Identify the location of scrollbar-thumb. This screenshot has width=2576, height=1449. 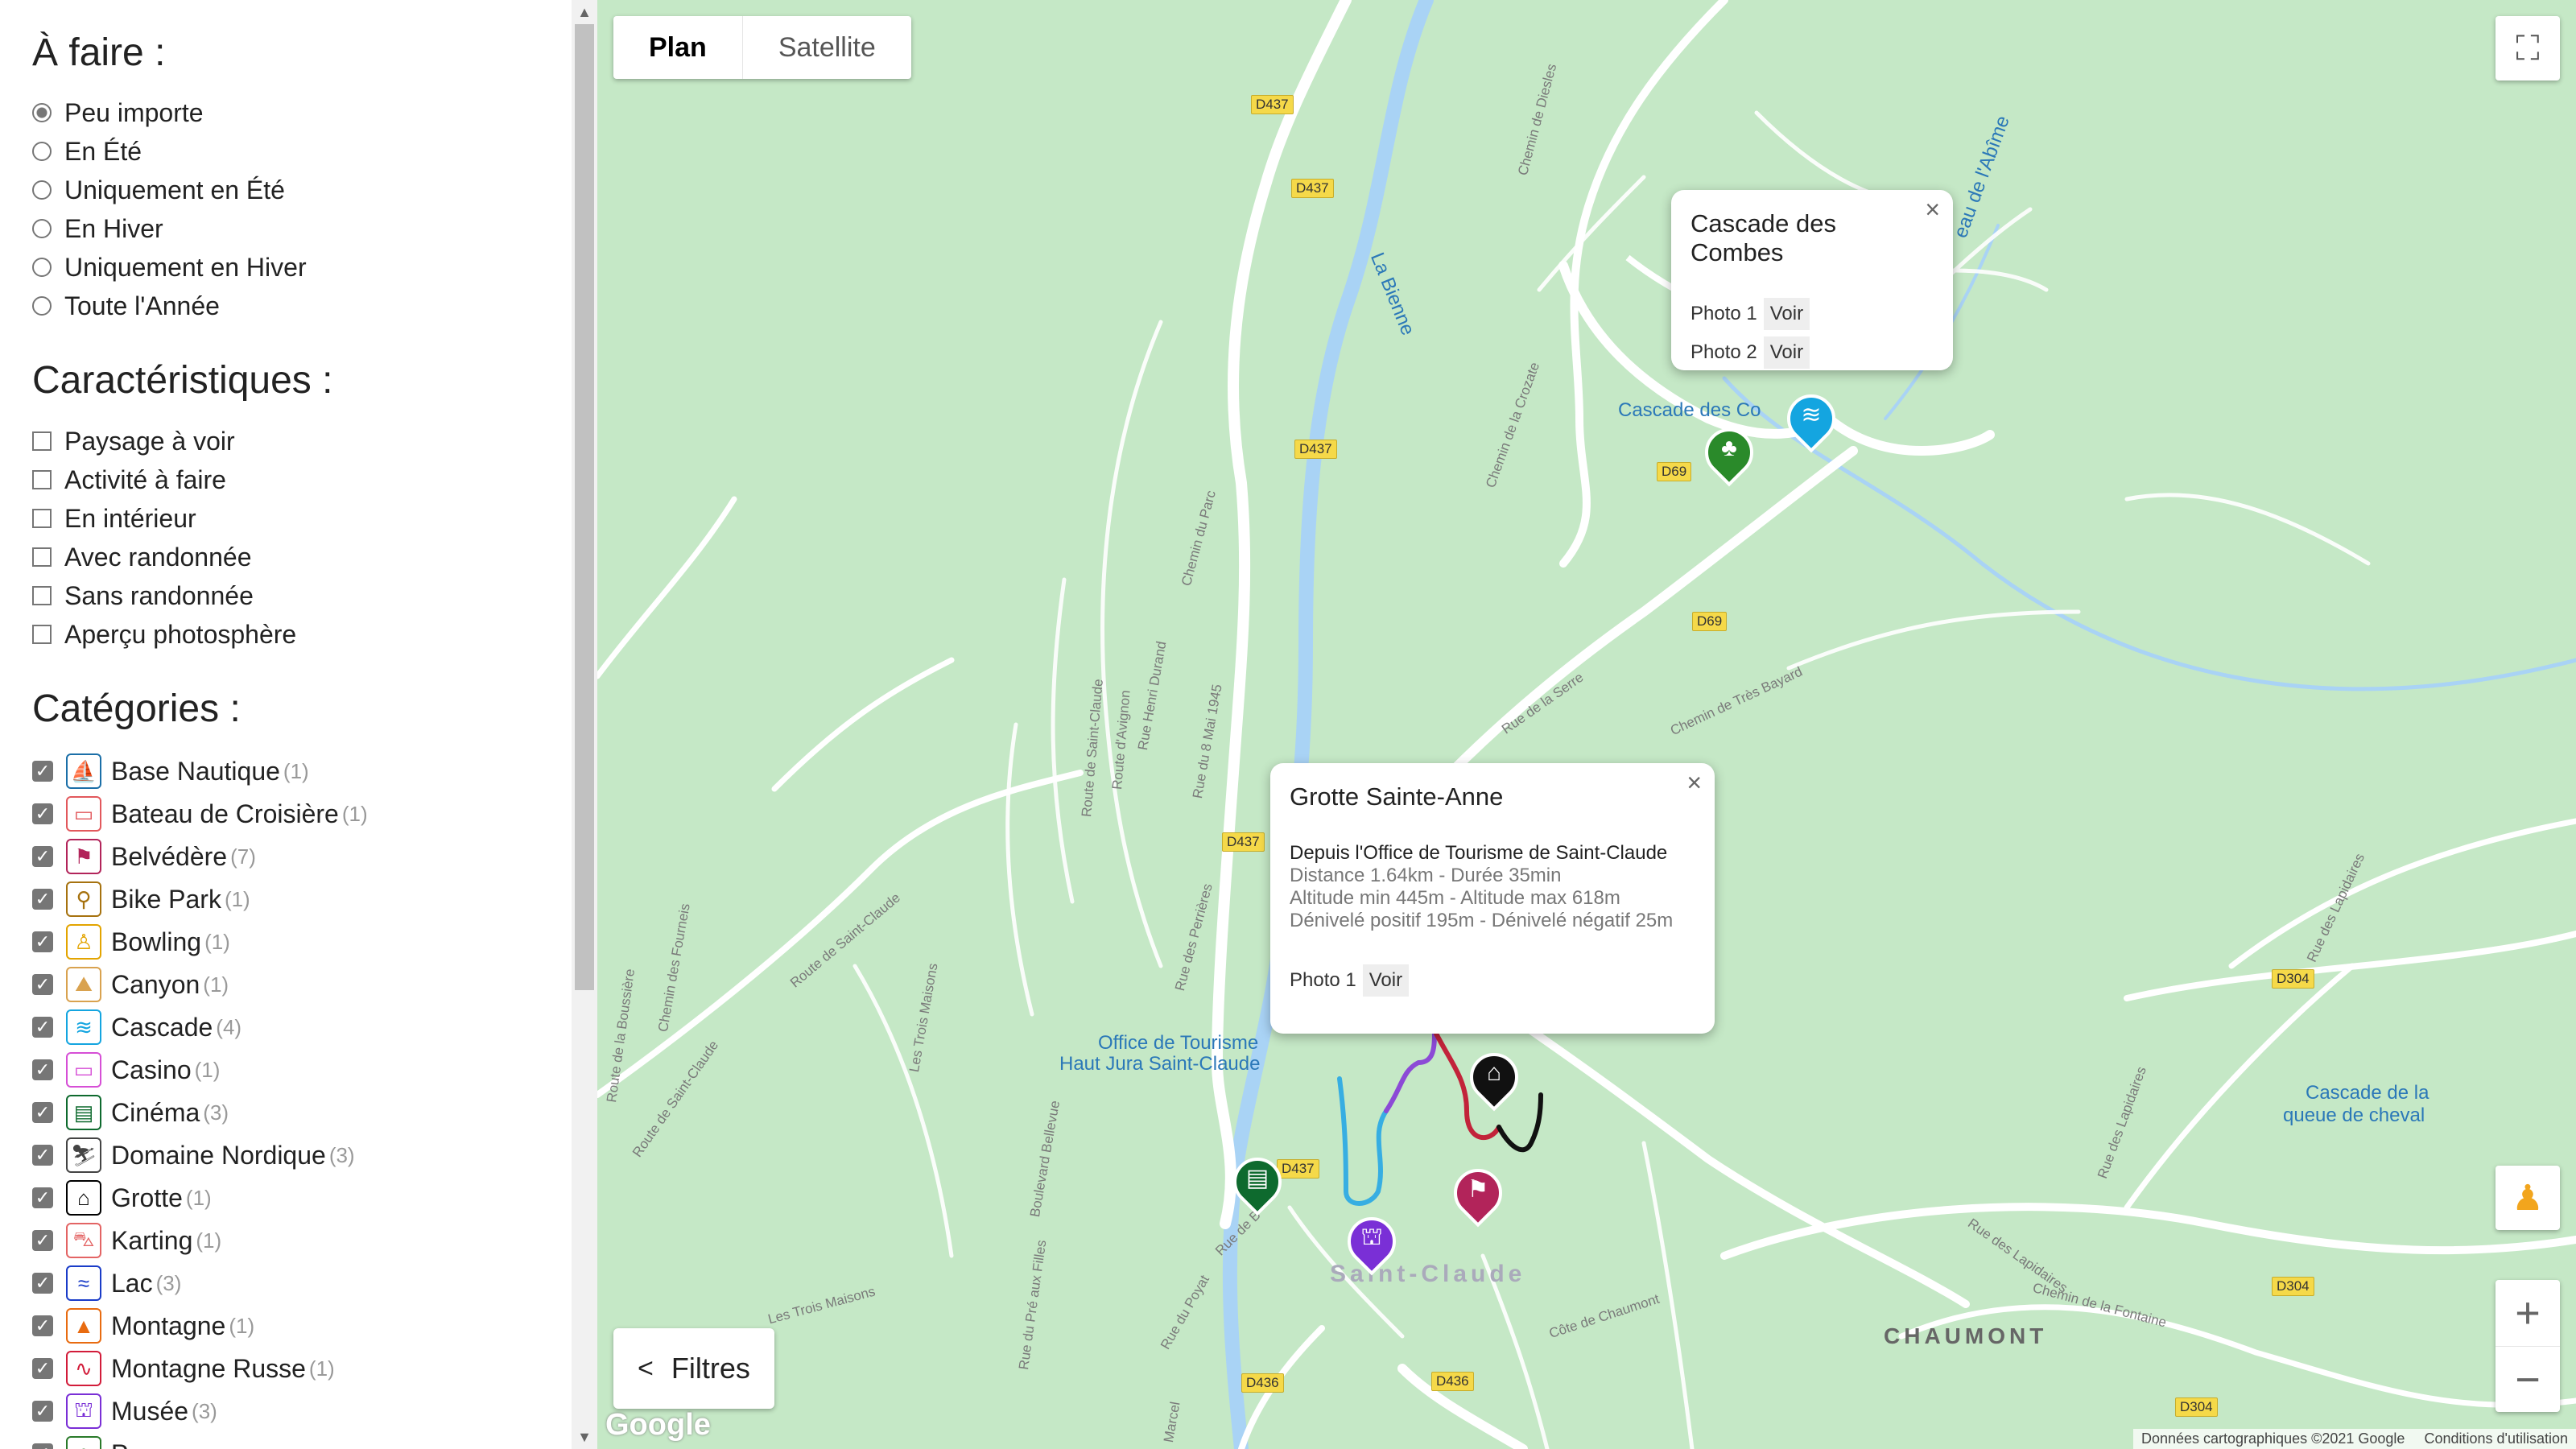
(584, 507).